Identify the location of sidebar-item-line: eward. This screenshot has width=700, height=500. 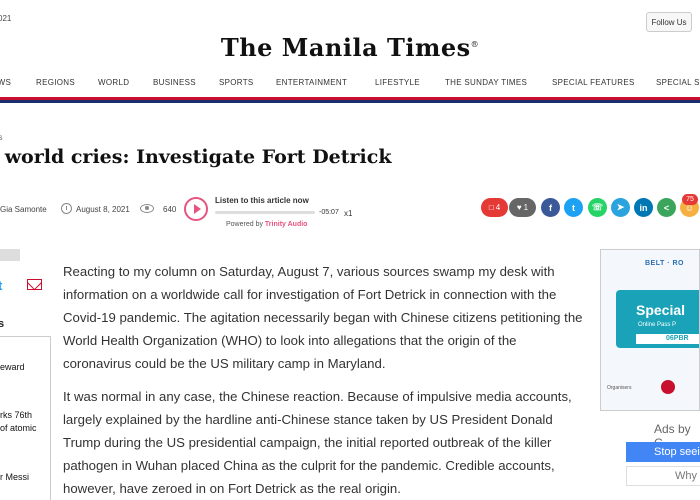
(12, 367).